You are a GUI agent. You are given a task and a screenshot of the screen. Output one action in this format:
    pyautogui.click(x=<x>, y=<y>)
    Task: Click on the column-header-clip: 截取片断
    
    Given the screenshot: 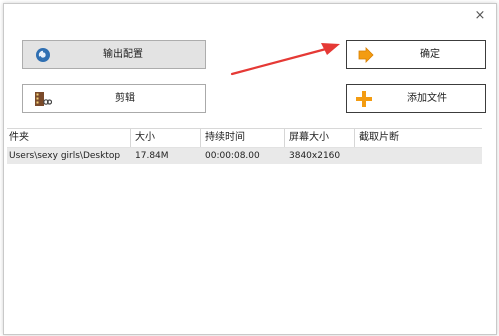 What is the action you would take?
    pyautogui.click(x=418, y=138)
    